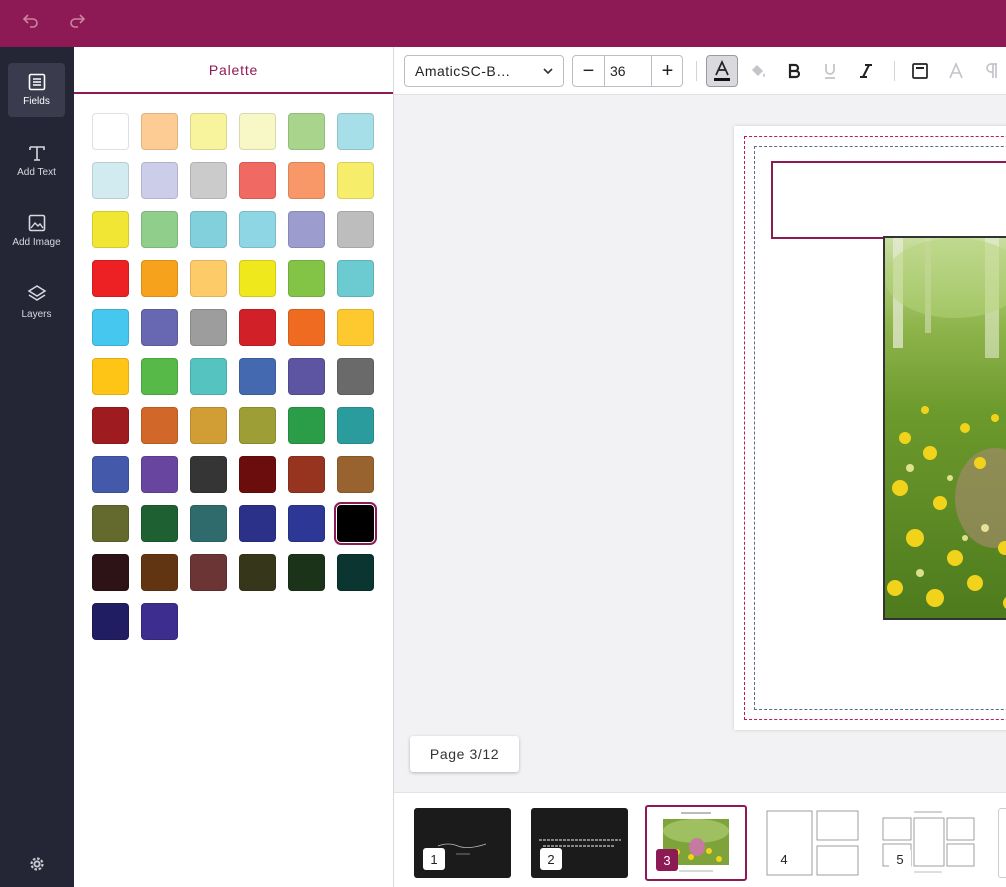  Describe the element at coordinates (944, 428) in the screenshot. I see `photo-field` at that location.